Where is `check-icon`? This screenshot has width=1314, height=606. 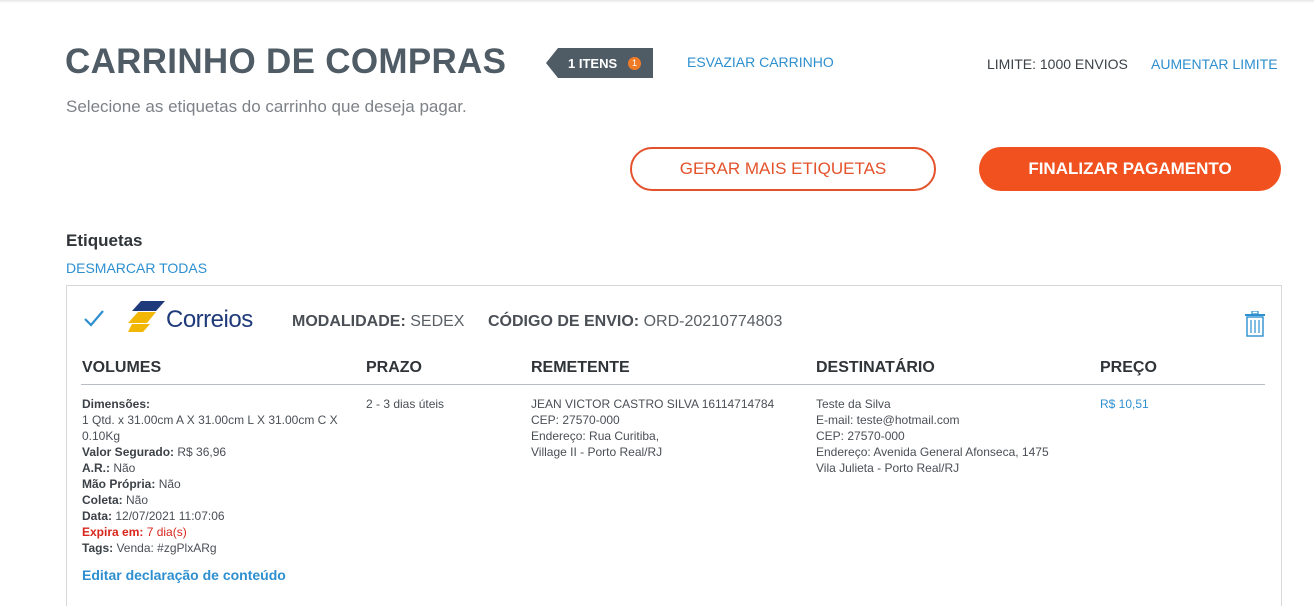 check-icon is located at coordinates (94, 320).